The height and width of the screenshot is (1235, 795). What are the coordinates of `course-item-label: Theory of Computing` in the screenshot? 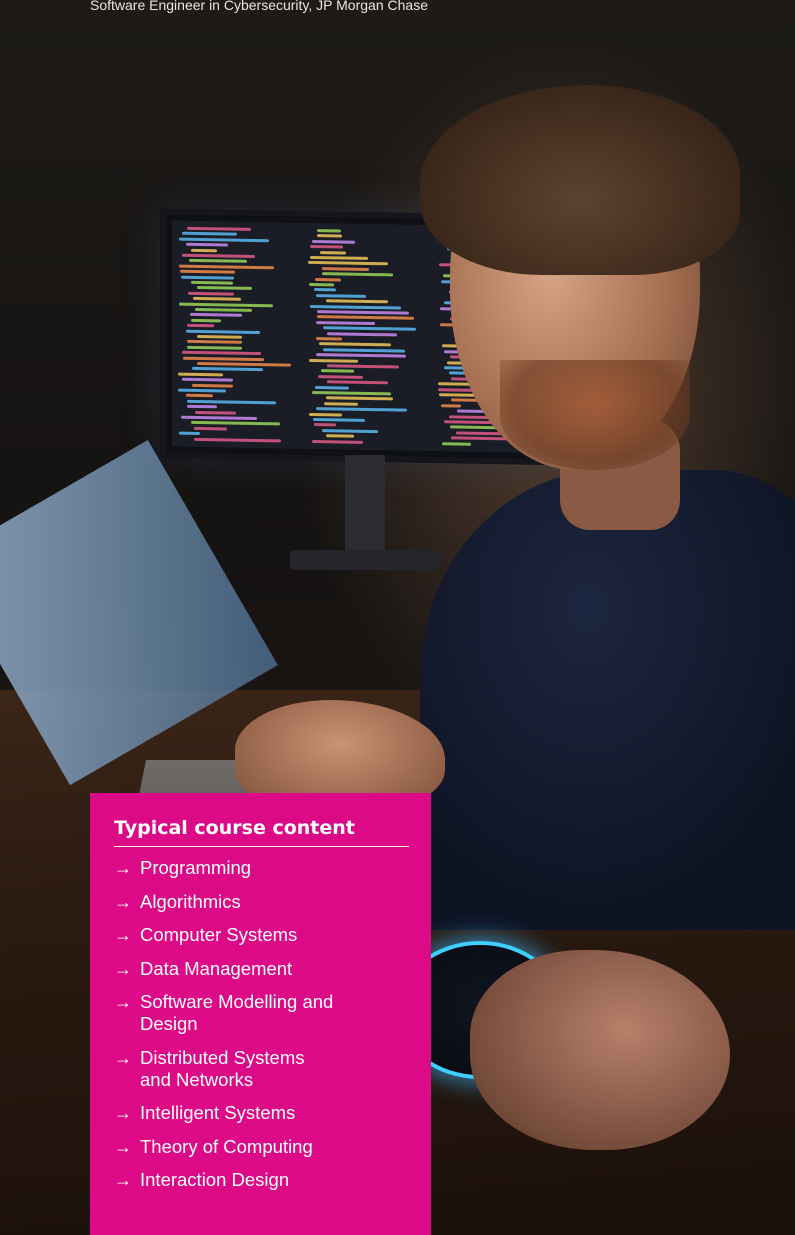 It's located at (226, 1146).